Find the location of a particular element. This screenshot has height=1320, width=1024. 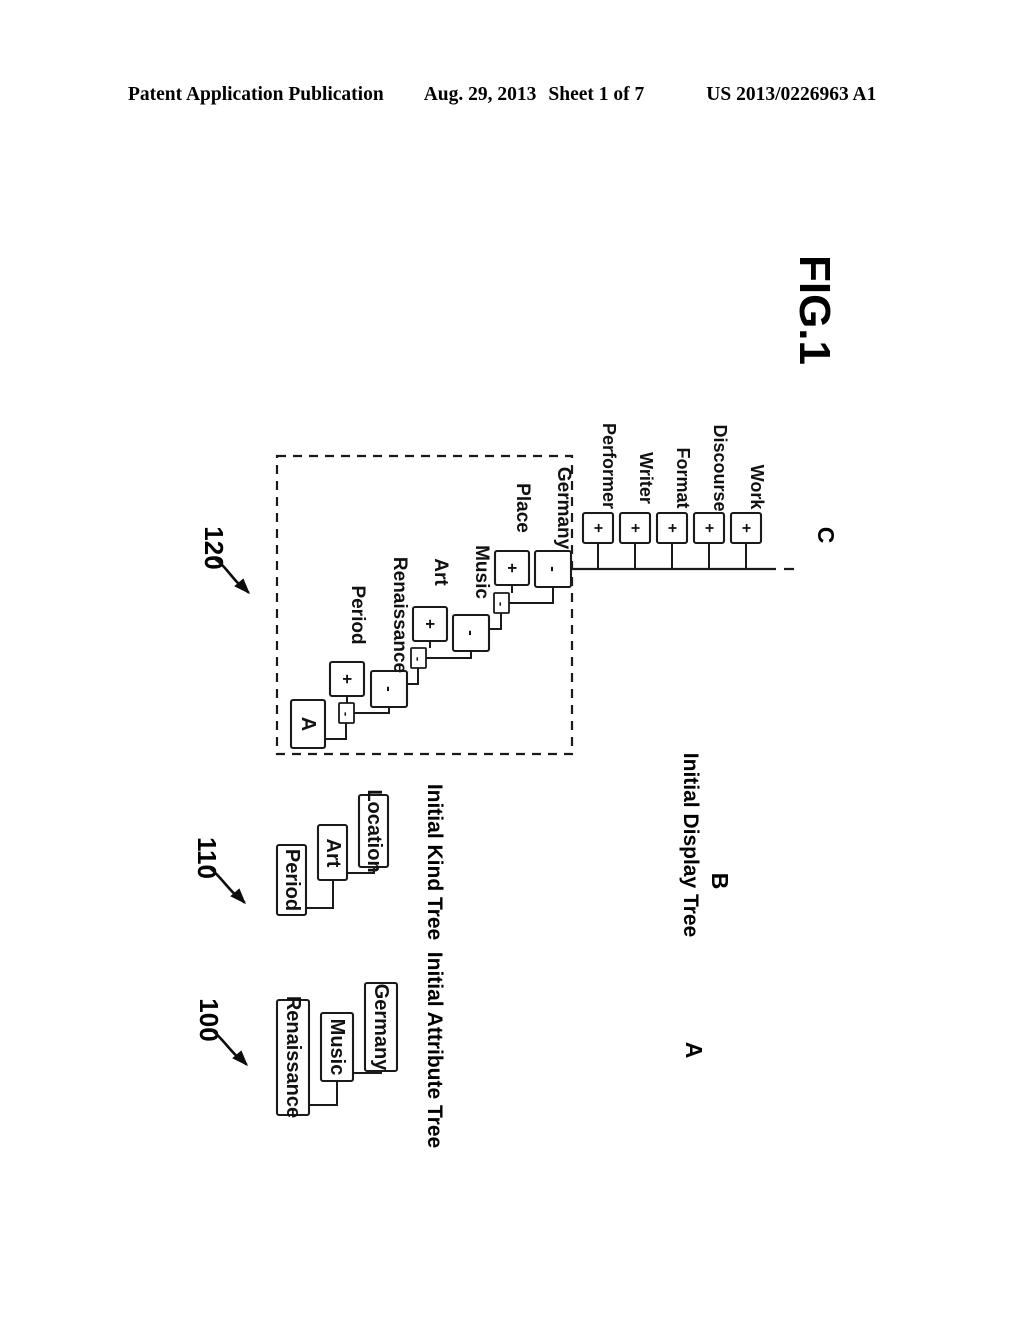

figure-label-group: FIG.1 is located at coordinates (814, 310).